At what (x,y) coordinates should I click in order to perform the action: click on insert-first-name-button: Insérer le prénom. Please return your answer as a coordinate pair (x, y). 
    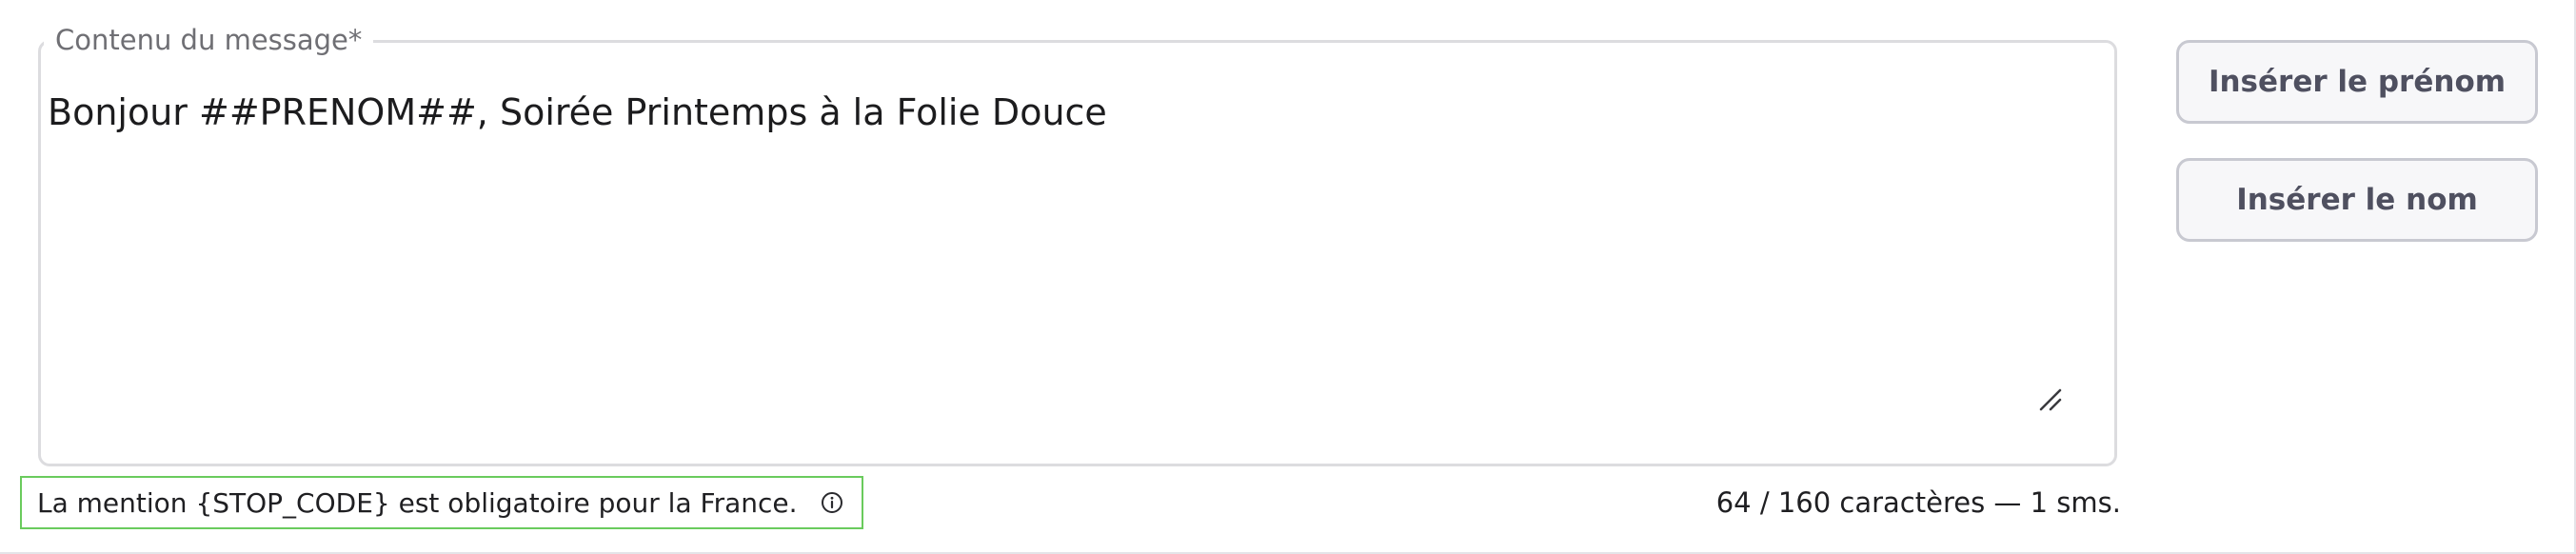
    Looking at the image, I should click on (2357, 82).